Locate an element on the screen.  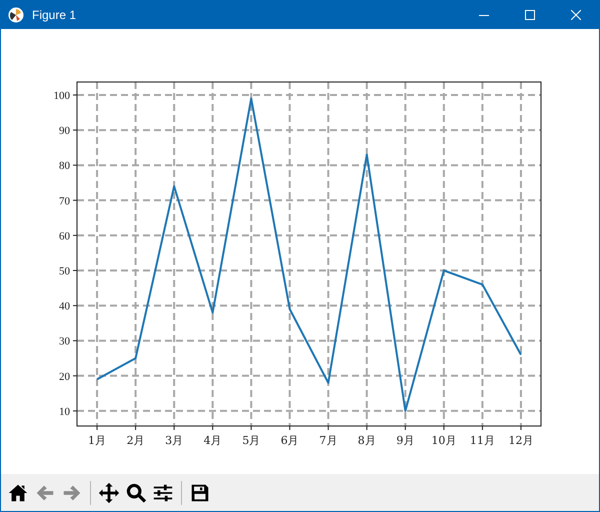
x-tick-label: 2月 is located at coordinates (135, 440).